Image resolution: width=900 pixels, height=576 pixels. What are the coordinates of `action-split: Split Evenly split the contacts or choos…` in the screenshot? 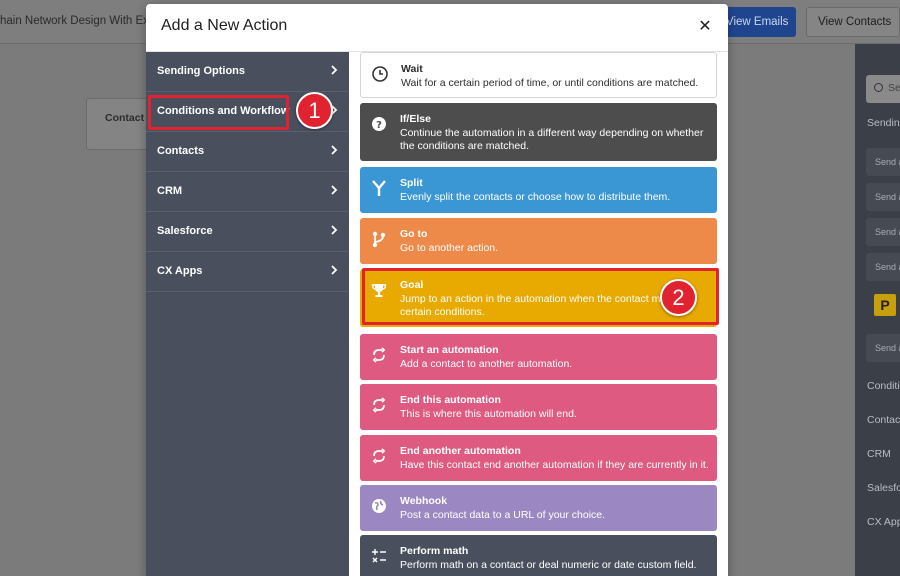 It's located at (538, 190).